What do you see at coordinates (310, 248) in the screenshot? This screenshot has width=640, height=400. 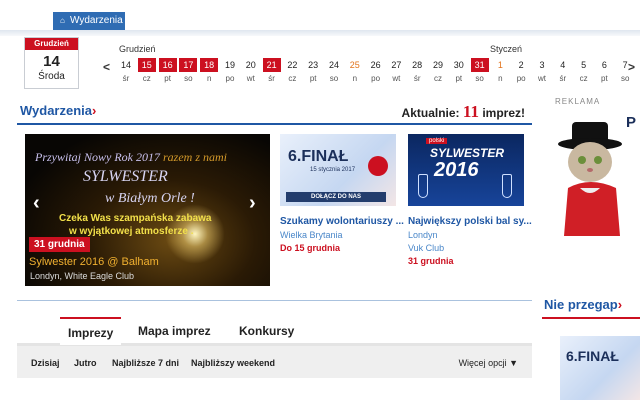 I see `event-card-date: Do 15 grudnia` at bounding box center [310, 248].